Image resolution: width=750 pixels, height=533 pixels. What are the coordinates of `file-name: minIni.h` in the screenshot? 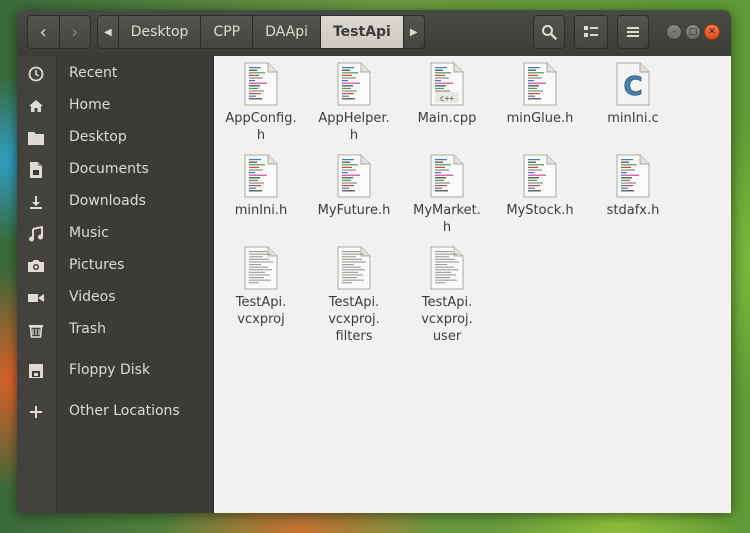 It's located at (261, 210).